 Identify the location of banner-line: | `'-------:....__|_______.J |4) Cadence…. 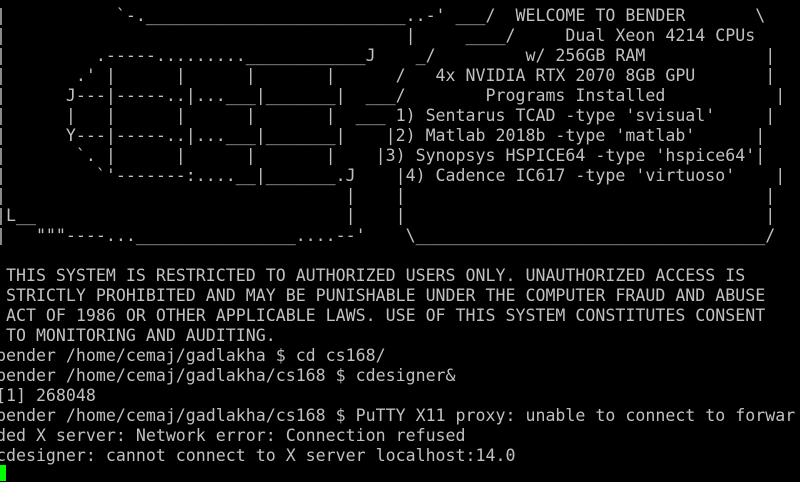
(393, 175).